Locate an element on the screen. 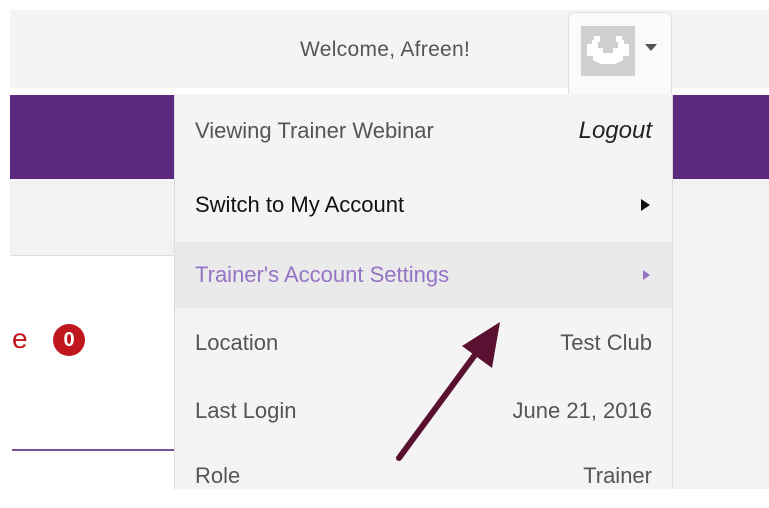 This screenshot has width=769, height=508. info-label: Role is located at coordinates (218, 475).